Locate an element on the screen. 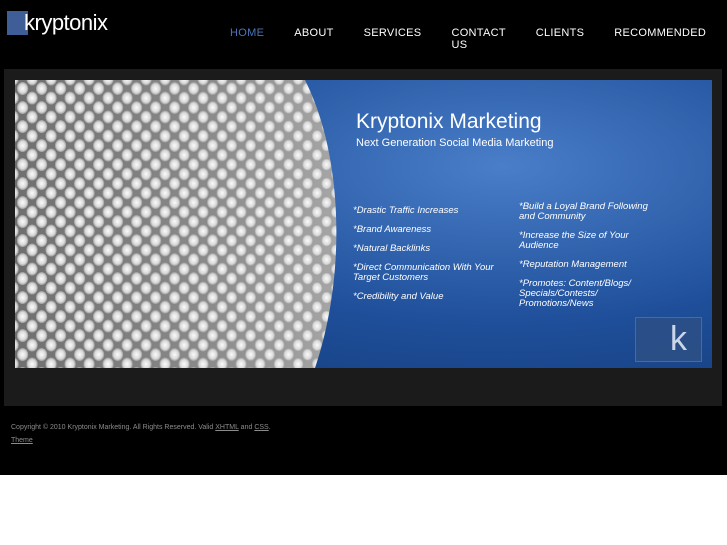 The width and height of the screenshot is (727, 545). k-badge-icon: k is located at coordinates (668, 339).